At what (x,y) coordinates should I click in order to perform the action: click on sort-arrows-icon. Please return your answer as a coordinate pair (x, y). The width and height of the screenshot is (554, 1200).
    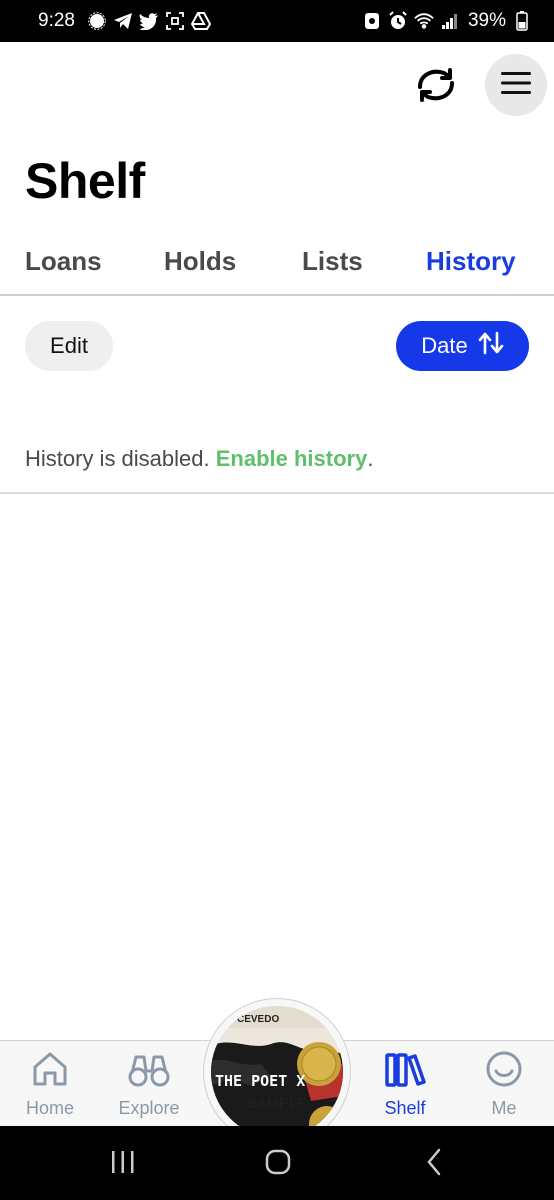
    Looking at the image, I should click on (491, 346).